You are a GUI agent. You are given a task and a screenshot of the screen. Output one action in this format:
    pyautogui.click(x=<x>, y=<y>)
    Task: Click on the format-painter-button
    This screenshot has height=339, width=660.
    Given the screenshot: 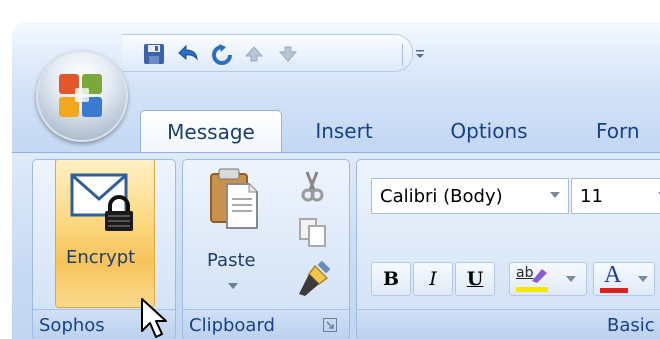 What is the action you would take?
    pyautogui.click(x=313, y=280)
    